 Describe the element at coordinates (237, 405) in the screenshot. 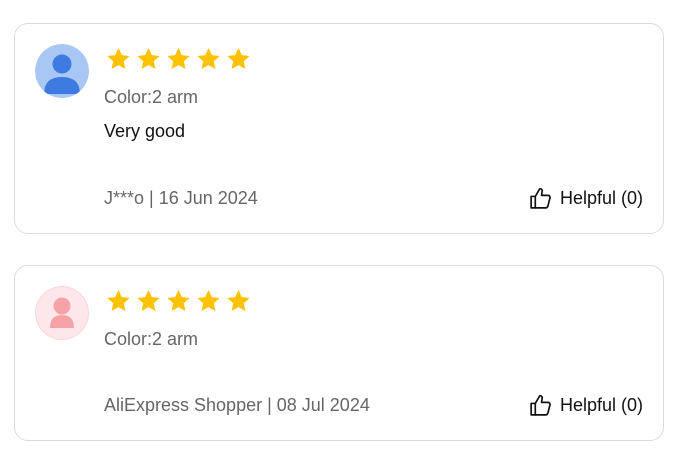

I see `reviewer-and-date: AliExpress Shopper | 08 Jul 2024` at that location.